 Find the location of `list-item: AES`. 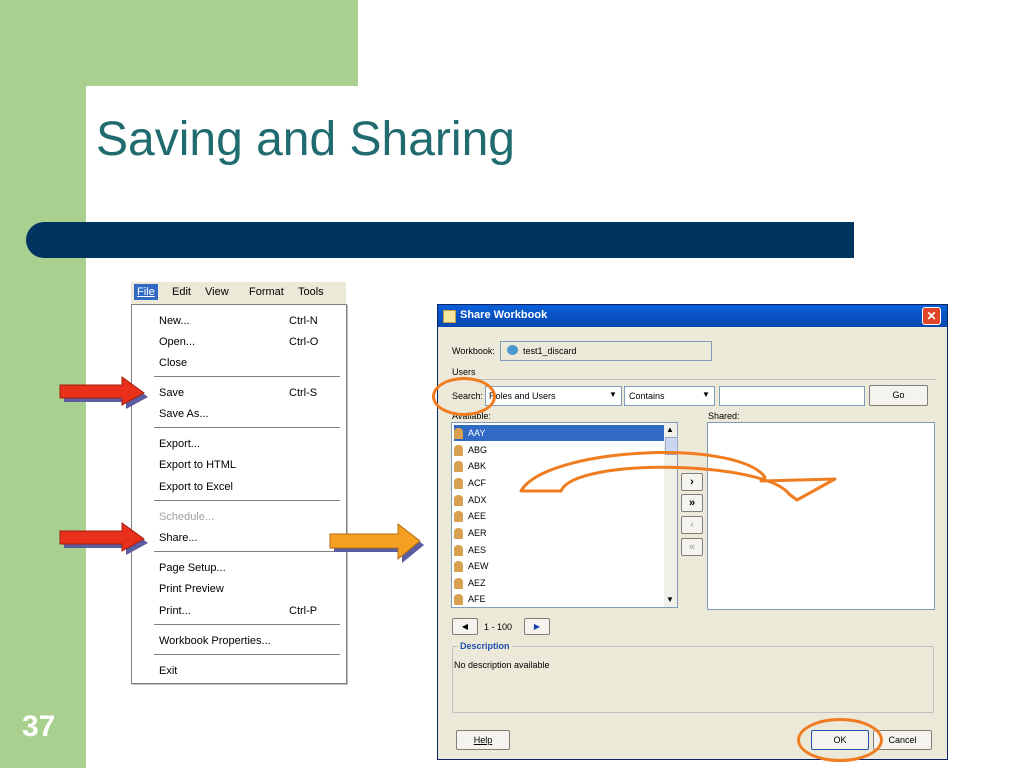

list-item: AES is located at coordinates (559, 550).